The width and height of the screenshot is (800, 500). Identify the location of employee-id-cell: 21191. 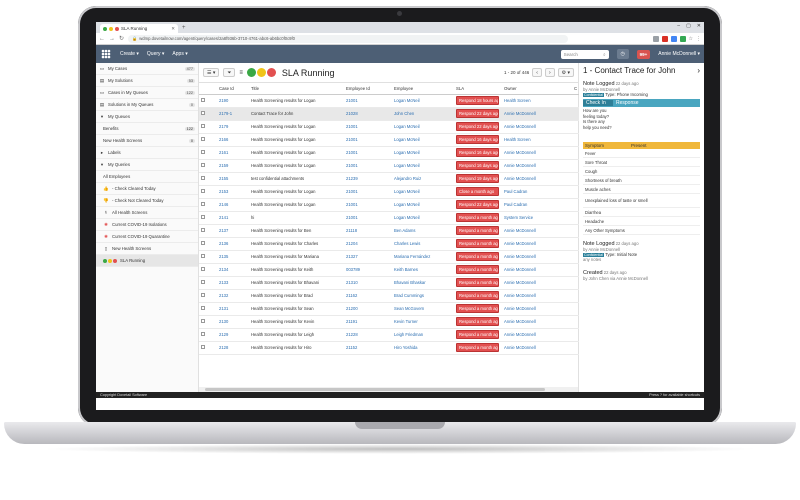
(368, 322).